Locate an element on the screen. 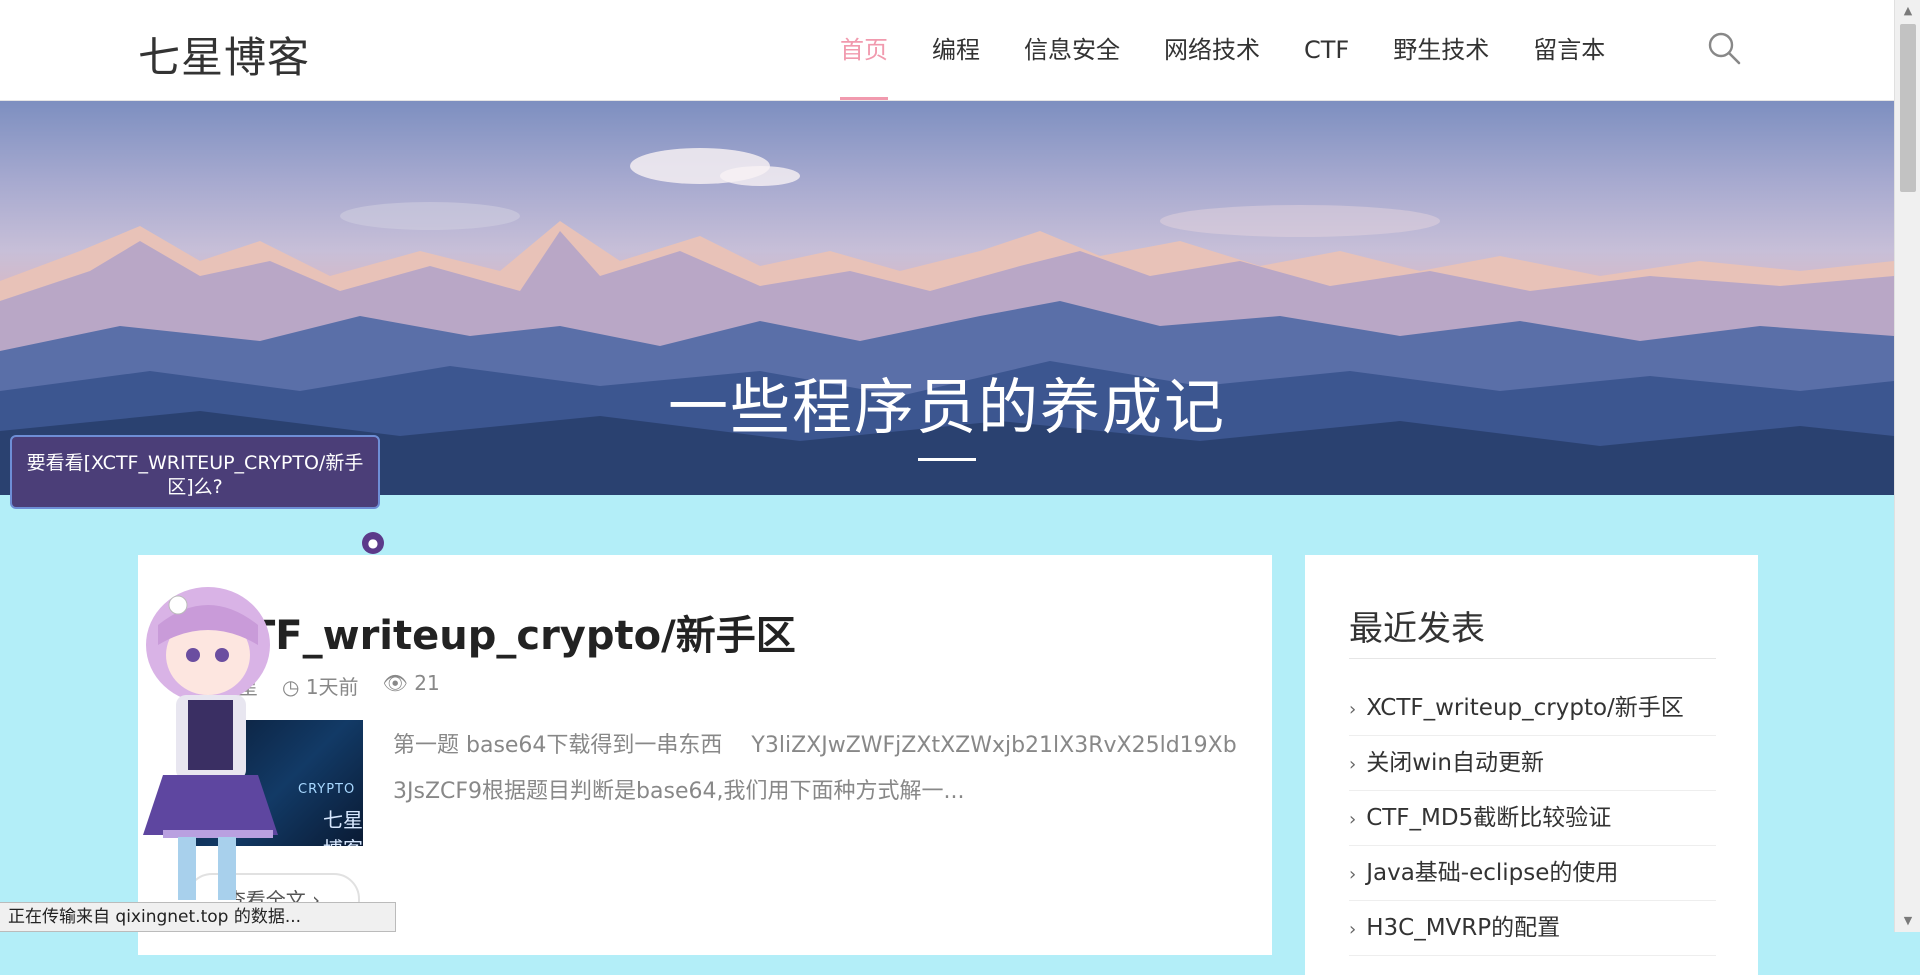 The width and height of the screenshot is (1920, 975). nav-item-guestbook: 留言本 is located at coordinates (1569, 50).